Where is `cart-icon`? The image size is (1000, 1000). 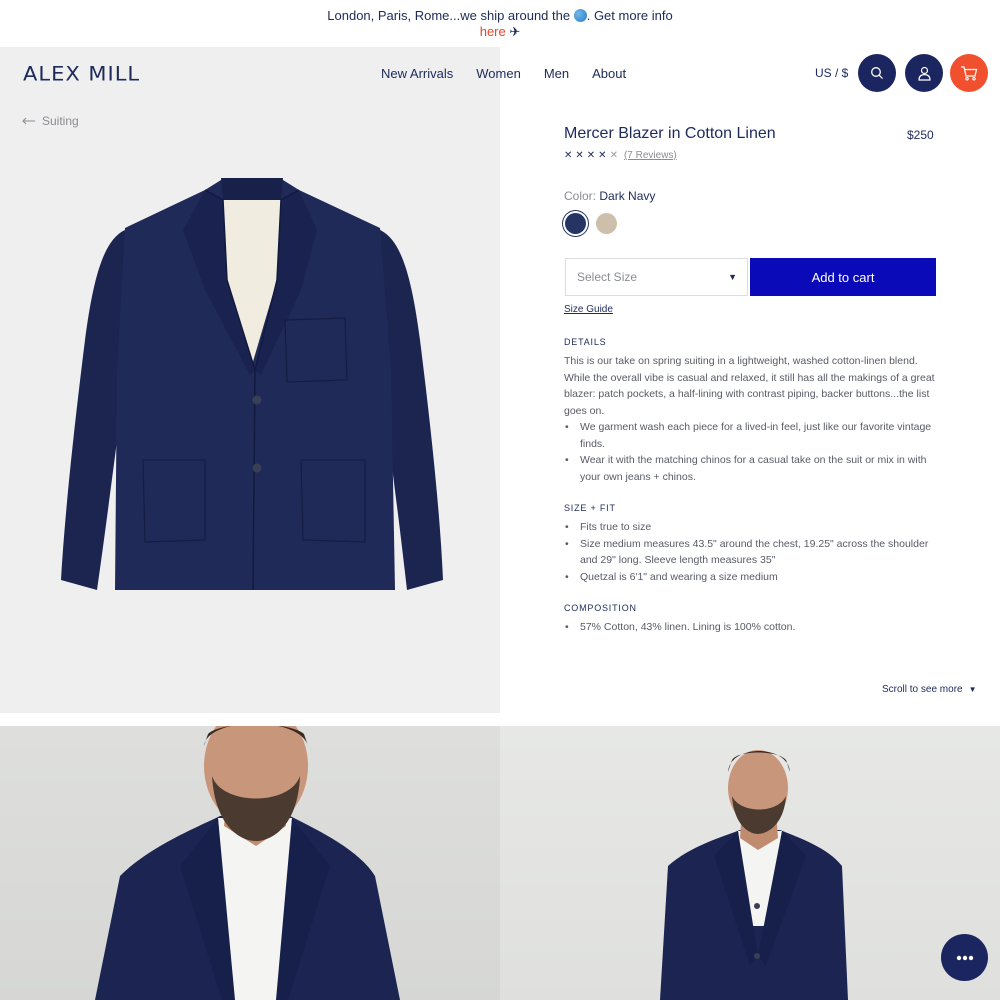 cart-icon is located at coordinates (969, 73).